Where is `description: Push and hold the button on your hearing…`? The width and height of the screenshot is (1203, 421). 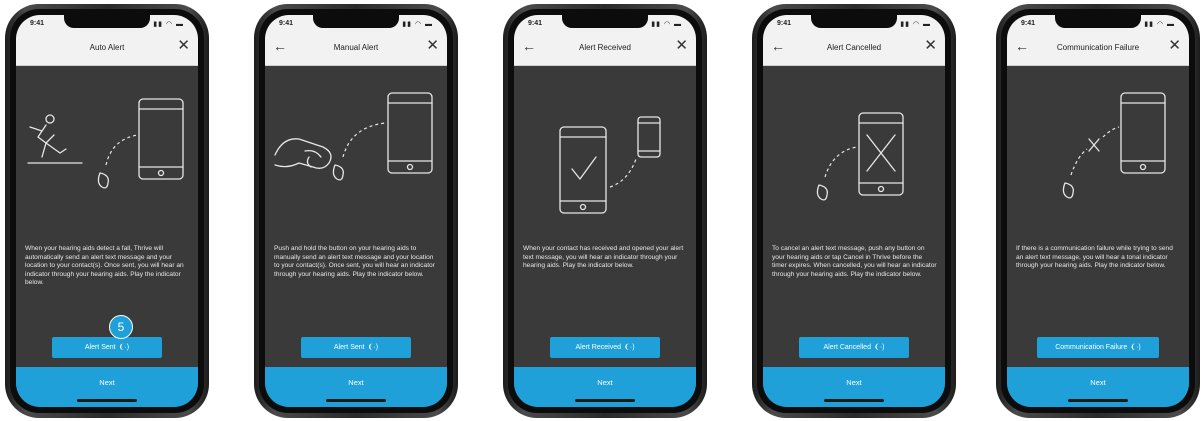 description: Push and hold the button on your hearing… is located at coordinates (354, 261).